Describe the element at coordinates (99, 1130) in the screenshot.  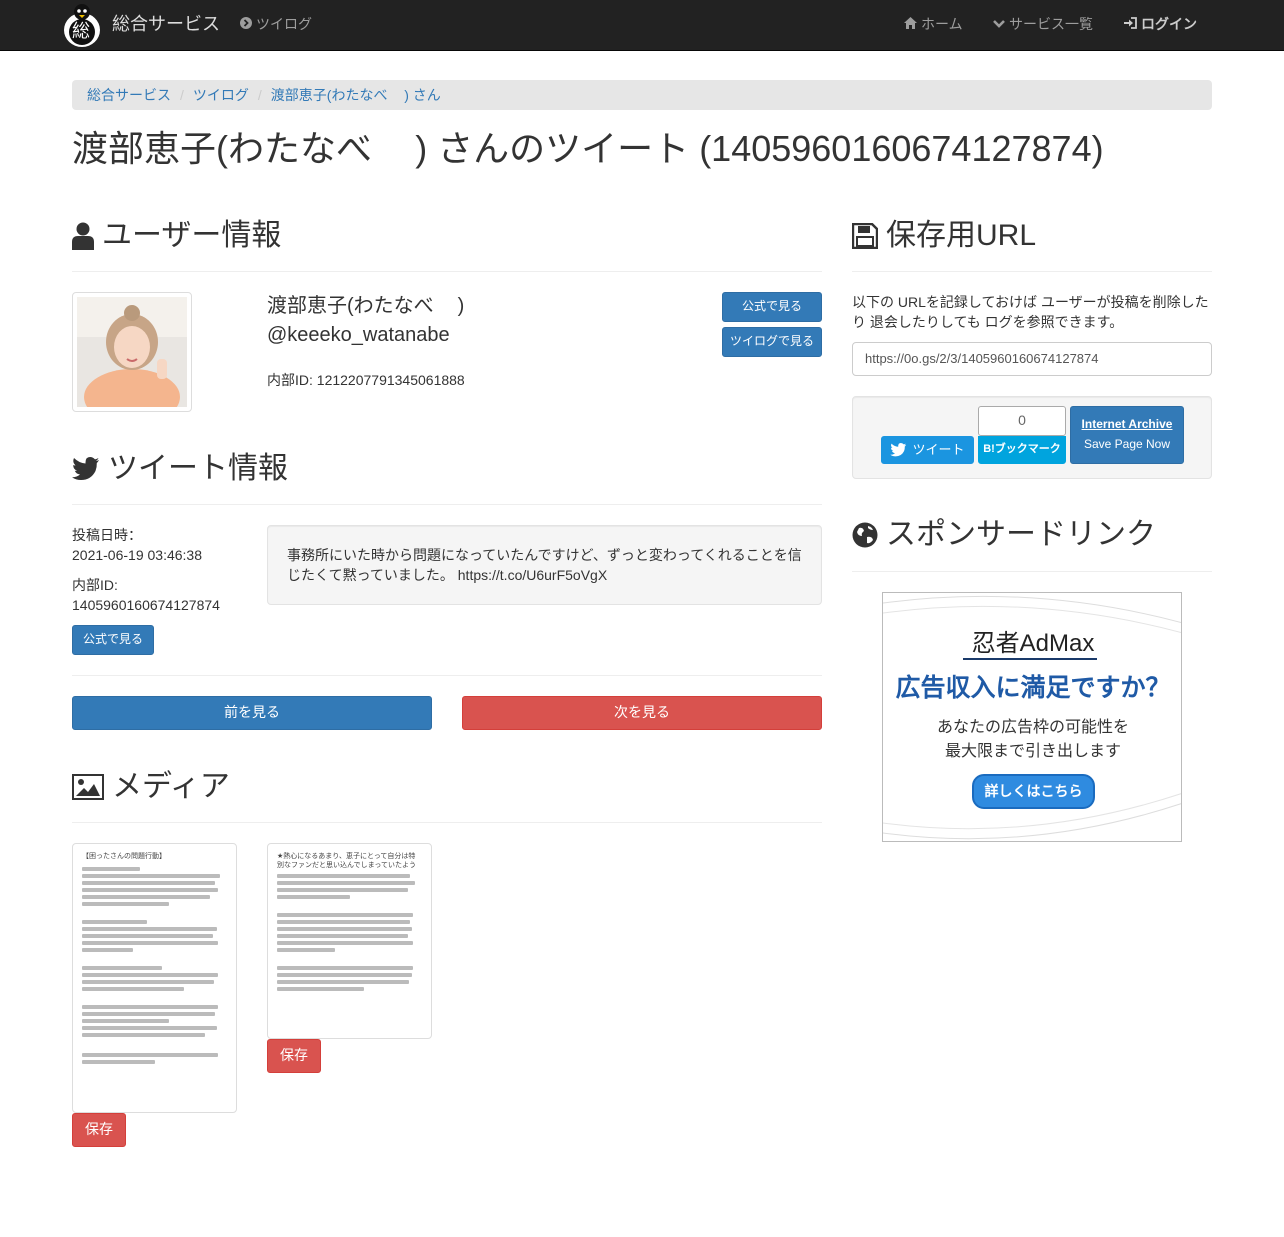
I see `save-image-1-button: 保存` at that location.